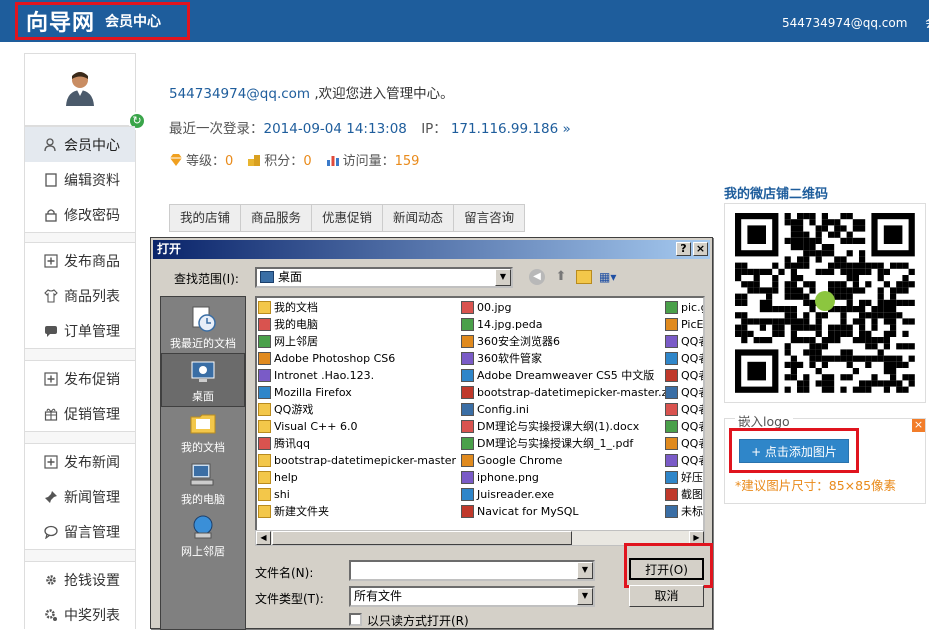 This screenshot has height=632, width=929. Describe the element at coordinates (472, 570) in the screenshot. I see `filename-input: ▼` at that location.